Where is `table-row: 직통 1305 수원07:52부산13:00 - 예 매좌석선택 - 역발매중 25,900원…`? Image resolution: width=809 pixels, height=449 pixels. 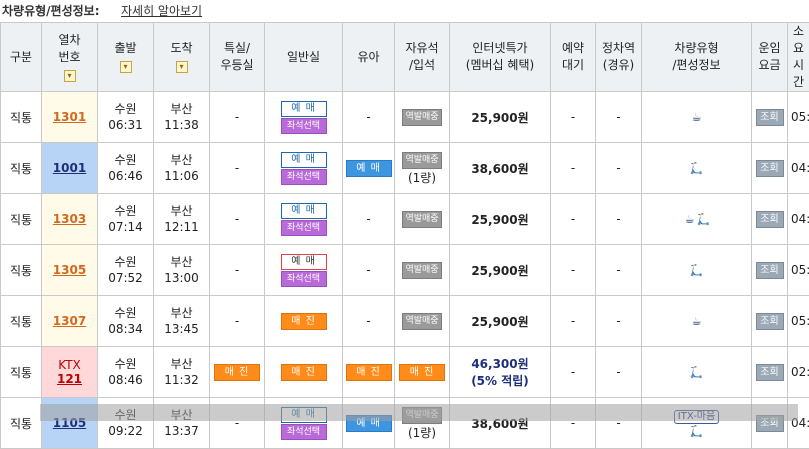 table-row: 직통 1305 수원07:52부산13:00 - 예 매좌석선택 - 역발매중 25,900원… is located at coordinates (405, 270).